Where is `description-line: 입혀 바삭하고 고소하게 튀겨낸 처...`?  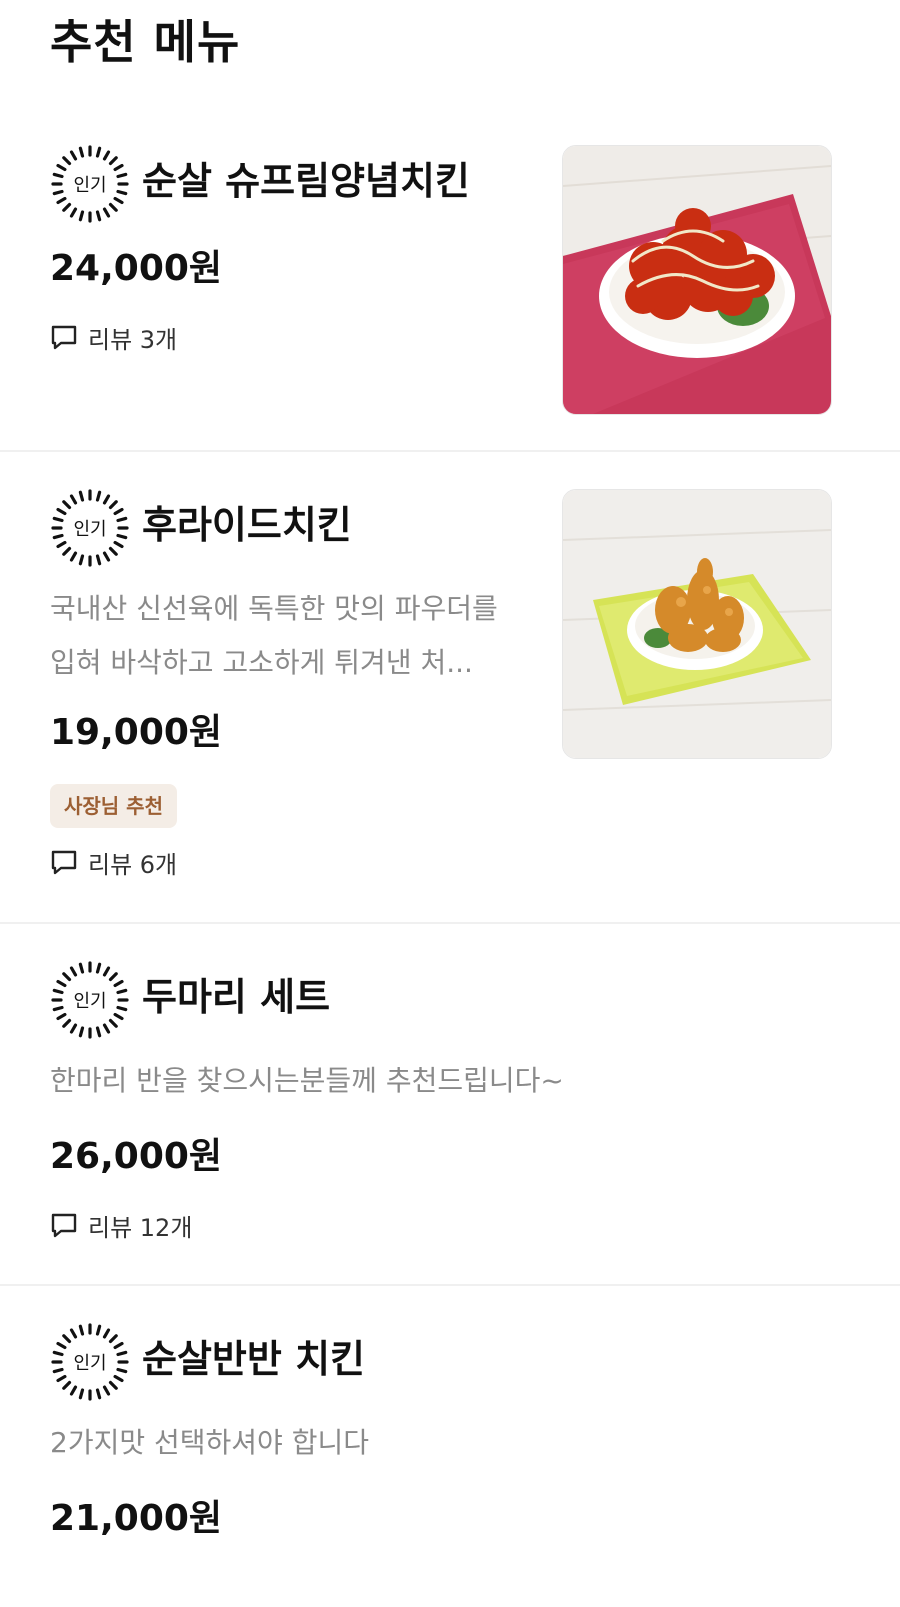 description-line: 입혀 바삭하고 고소하게 튀겨낸 처... is located at coordinates (261, 662).